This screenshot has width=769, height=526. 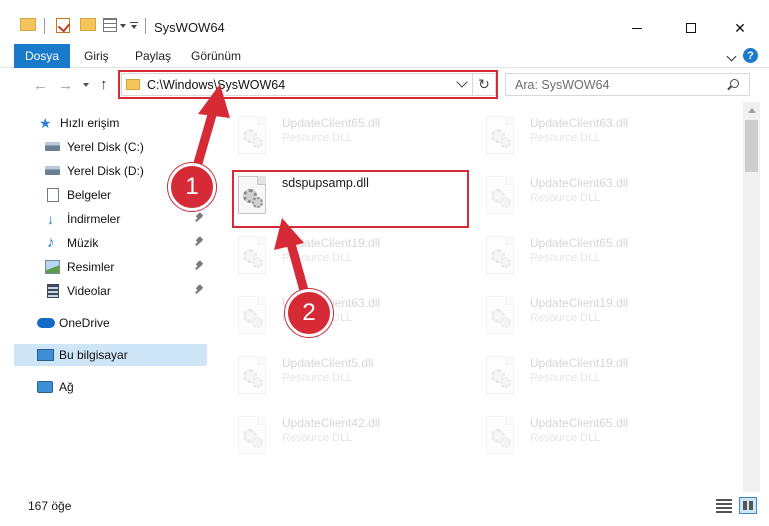 What do you see at coordinates (192, 187) in the screenshot?
I see `step-marker-1: 1` at bounding box center [192, 187].